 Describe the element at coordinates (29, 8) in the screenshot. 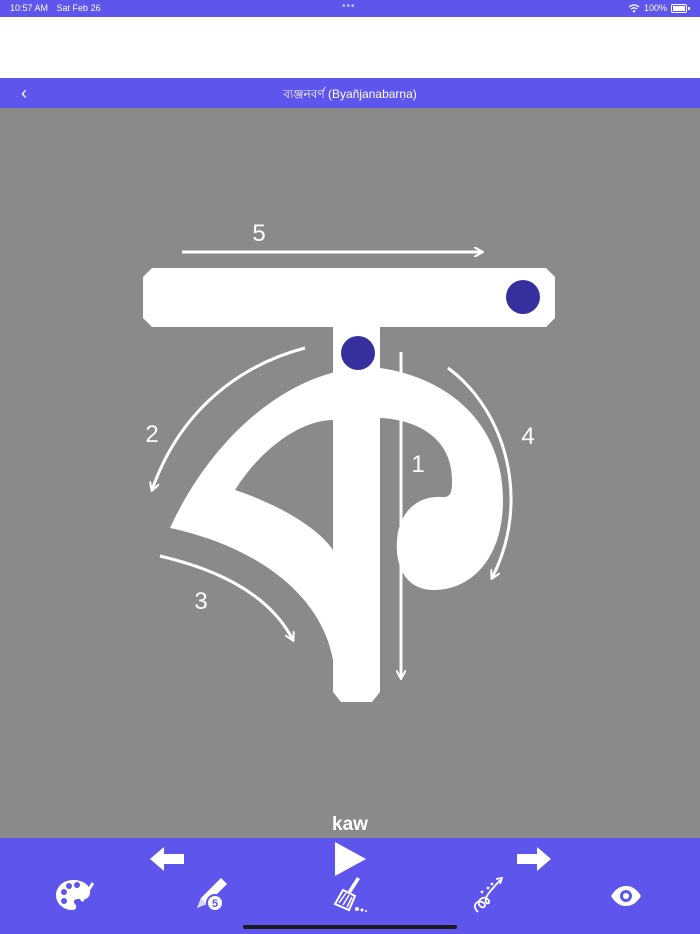

I see `status-time: 10:57 AM` at that location.